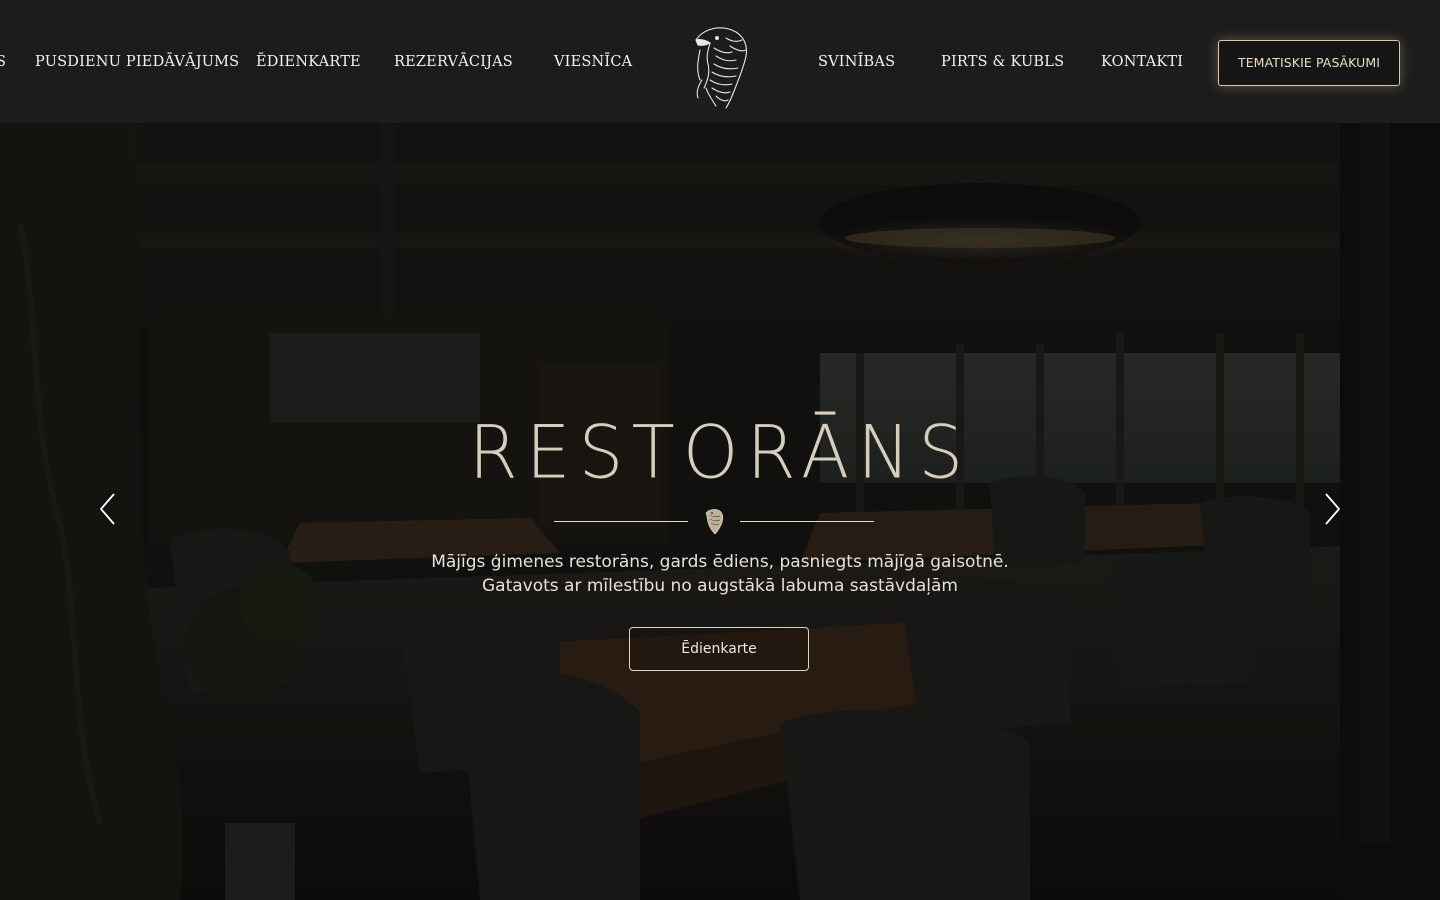 This screenshot has width=1440, height=900. Describe the element at coordinates (1332, 509) in the screenshot. I see `chevron-right-icon` at that location.